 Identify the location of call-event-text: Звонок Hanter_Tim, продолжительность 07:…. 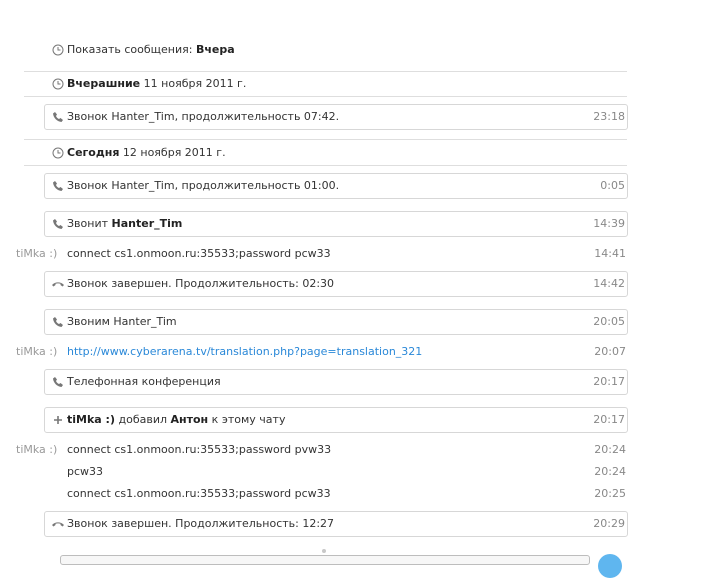
(203, 116).